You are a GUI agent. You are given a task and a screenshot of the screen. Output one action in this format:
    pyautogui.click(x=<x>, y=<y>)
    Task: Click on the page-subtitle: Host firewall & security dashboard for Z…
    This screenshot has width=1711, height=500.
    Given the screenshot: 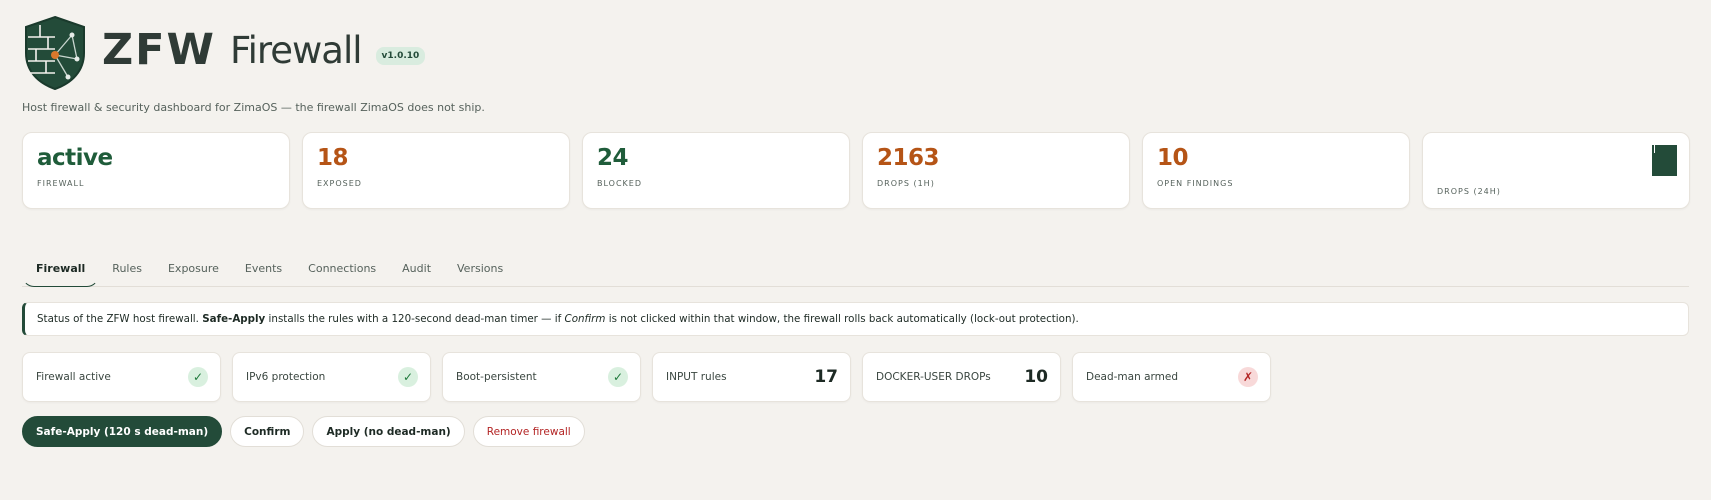 What is the action you would take?
    pyautogui.click(x=253, y=107)
    